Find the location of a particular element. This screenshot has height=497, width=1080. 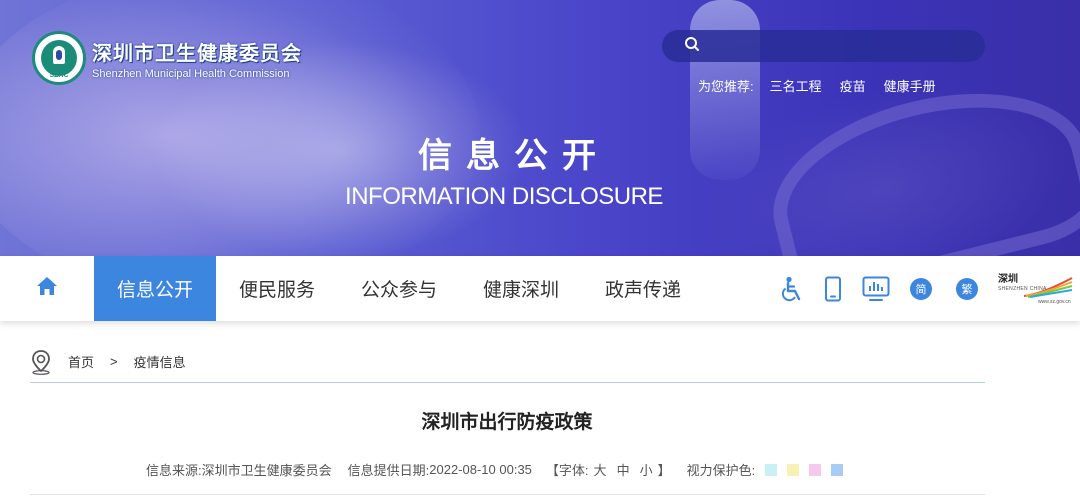

recommend-link-vaccine: 疫苗 is located at coordinates (853, 85).